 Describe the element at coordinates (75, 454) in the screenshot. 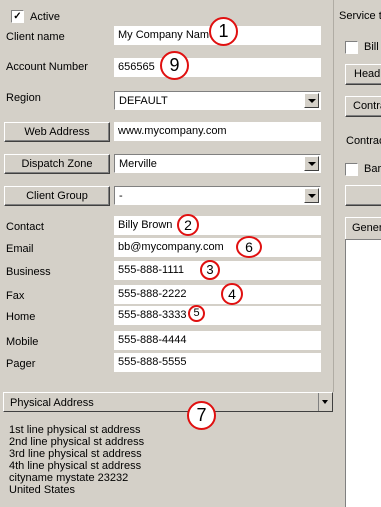

I see `address-line: 3rd line physical st address` at that location.